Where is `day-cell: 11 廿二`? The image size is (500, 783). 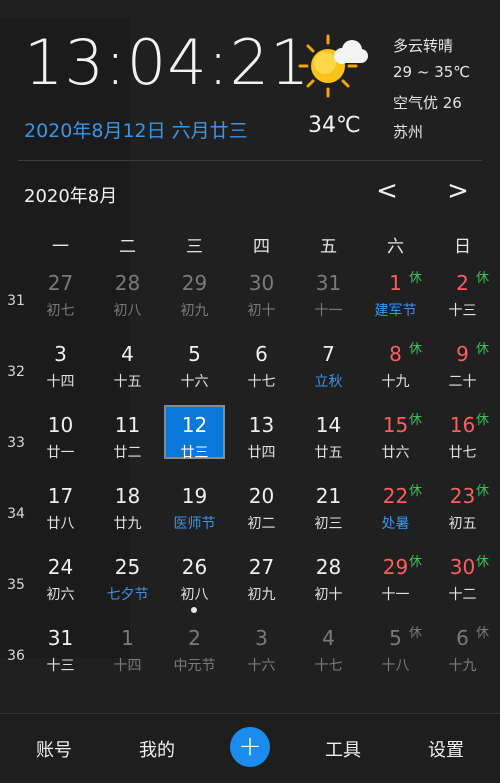 day-cell: 11 廿二 is located at coordinates (127, 444).